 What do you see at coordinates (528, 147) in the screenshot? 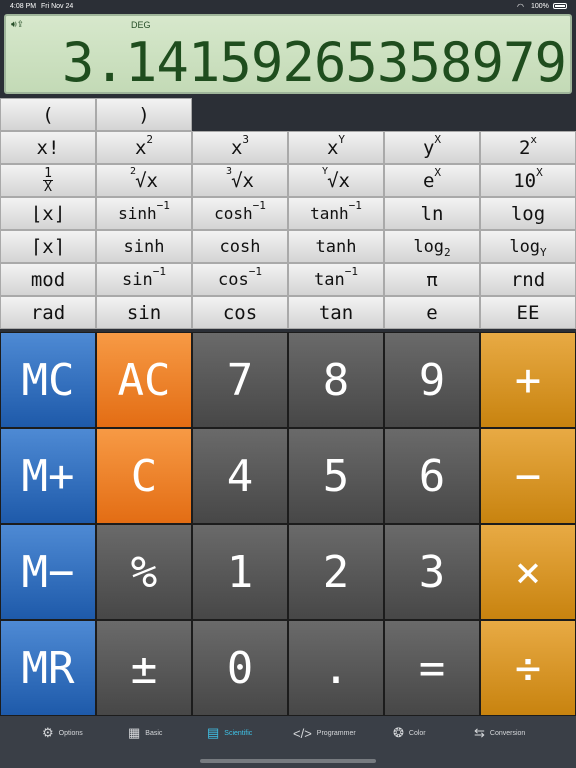
I see `two-power-x-key: 2x` at bounding box center [528, 147].